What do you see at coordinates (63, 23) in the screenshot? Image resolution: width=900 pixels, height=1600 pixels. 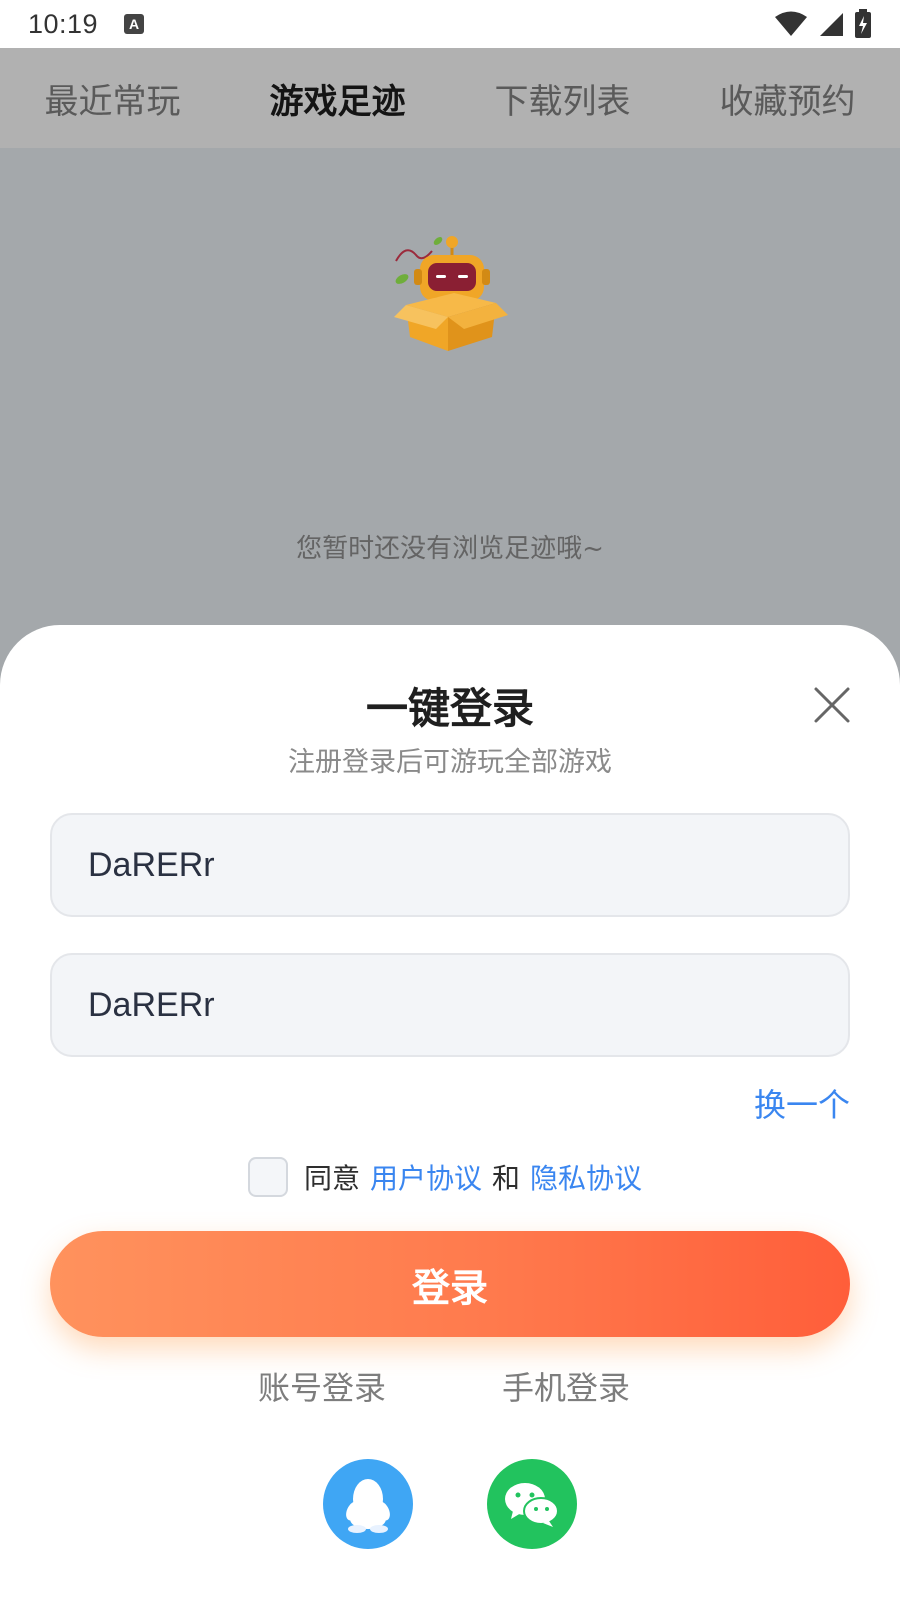 I see `status-time: 10:19` at bounding box center [63, 23].